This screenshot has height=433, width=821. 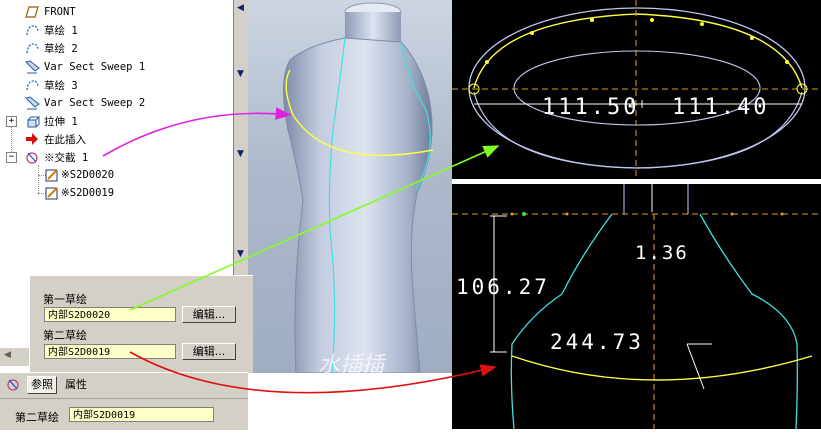 What do you see at coordinates (65, 335) in the screenshot?
I see `second-sketch-label: 第二草绘` at bounding box center [65, 335].